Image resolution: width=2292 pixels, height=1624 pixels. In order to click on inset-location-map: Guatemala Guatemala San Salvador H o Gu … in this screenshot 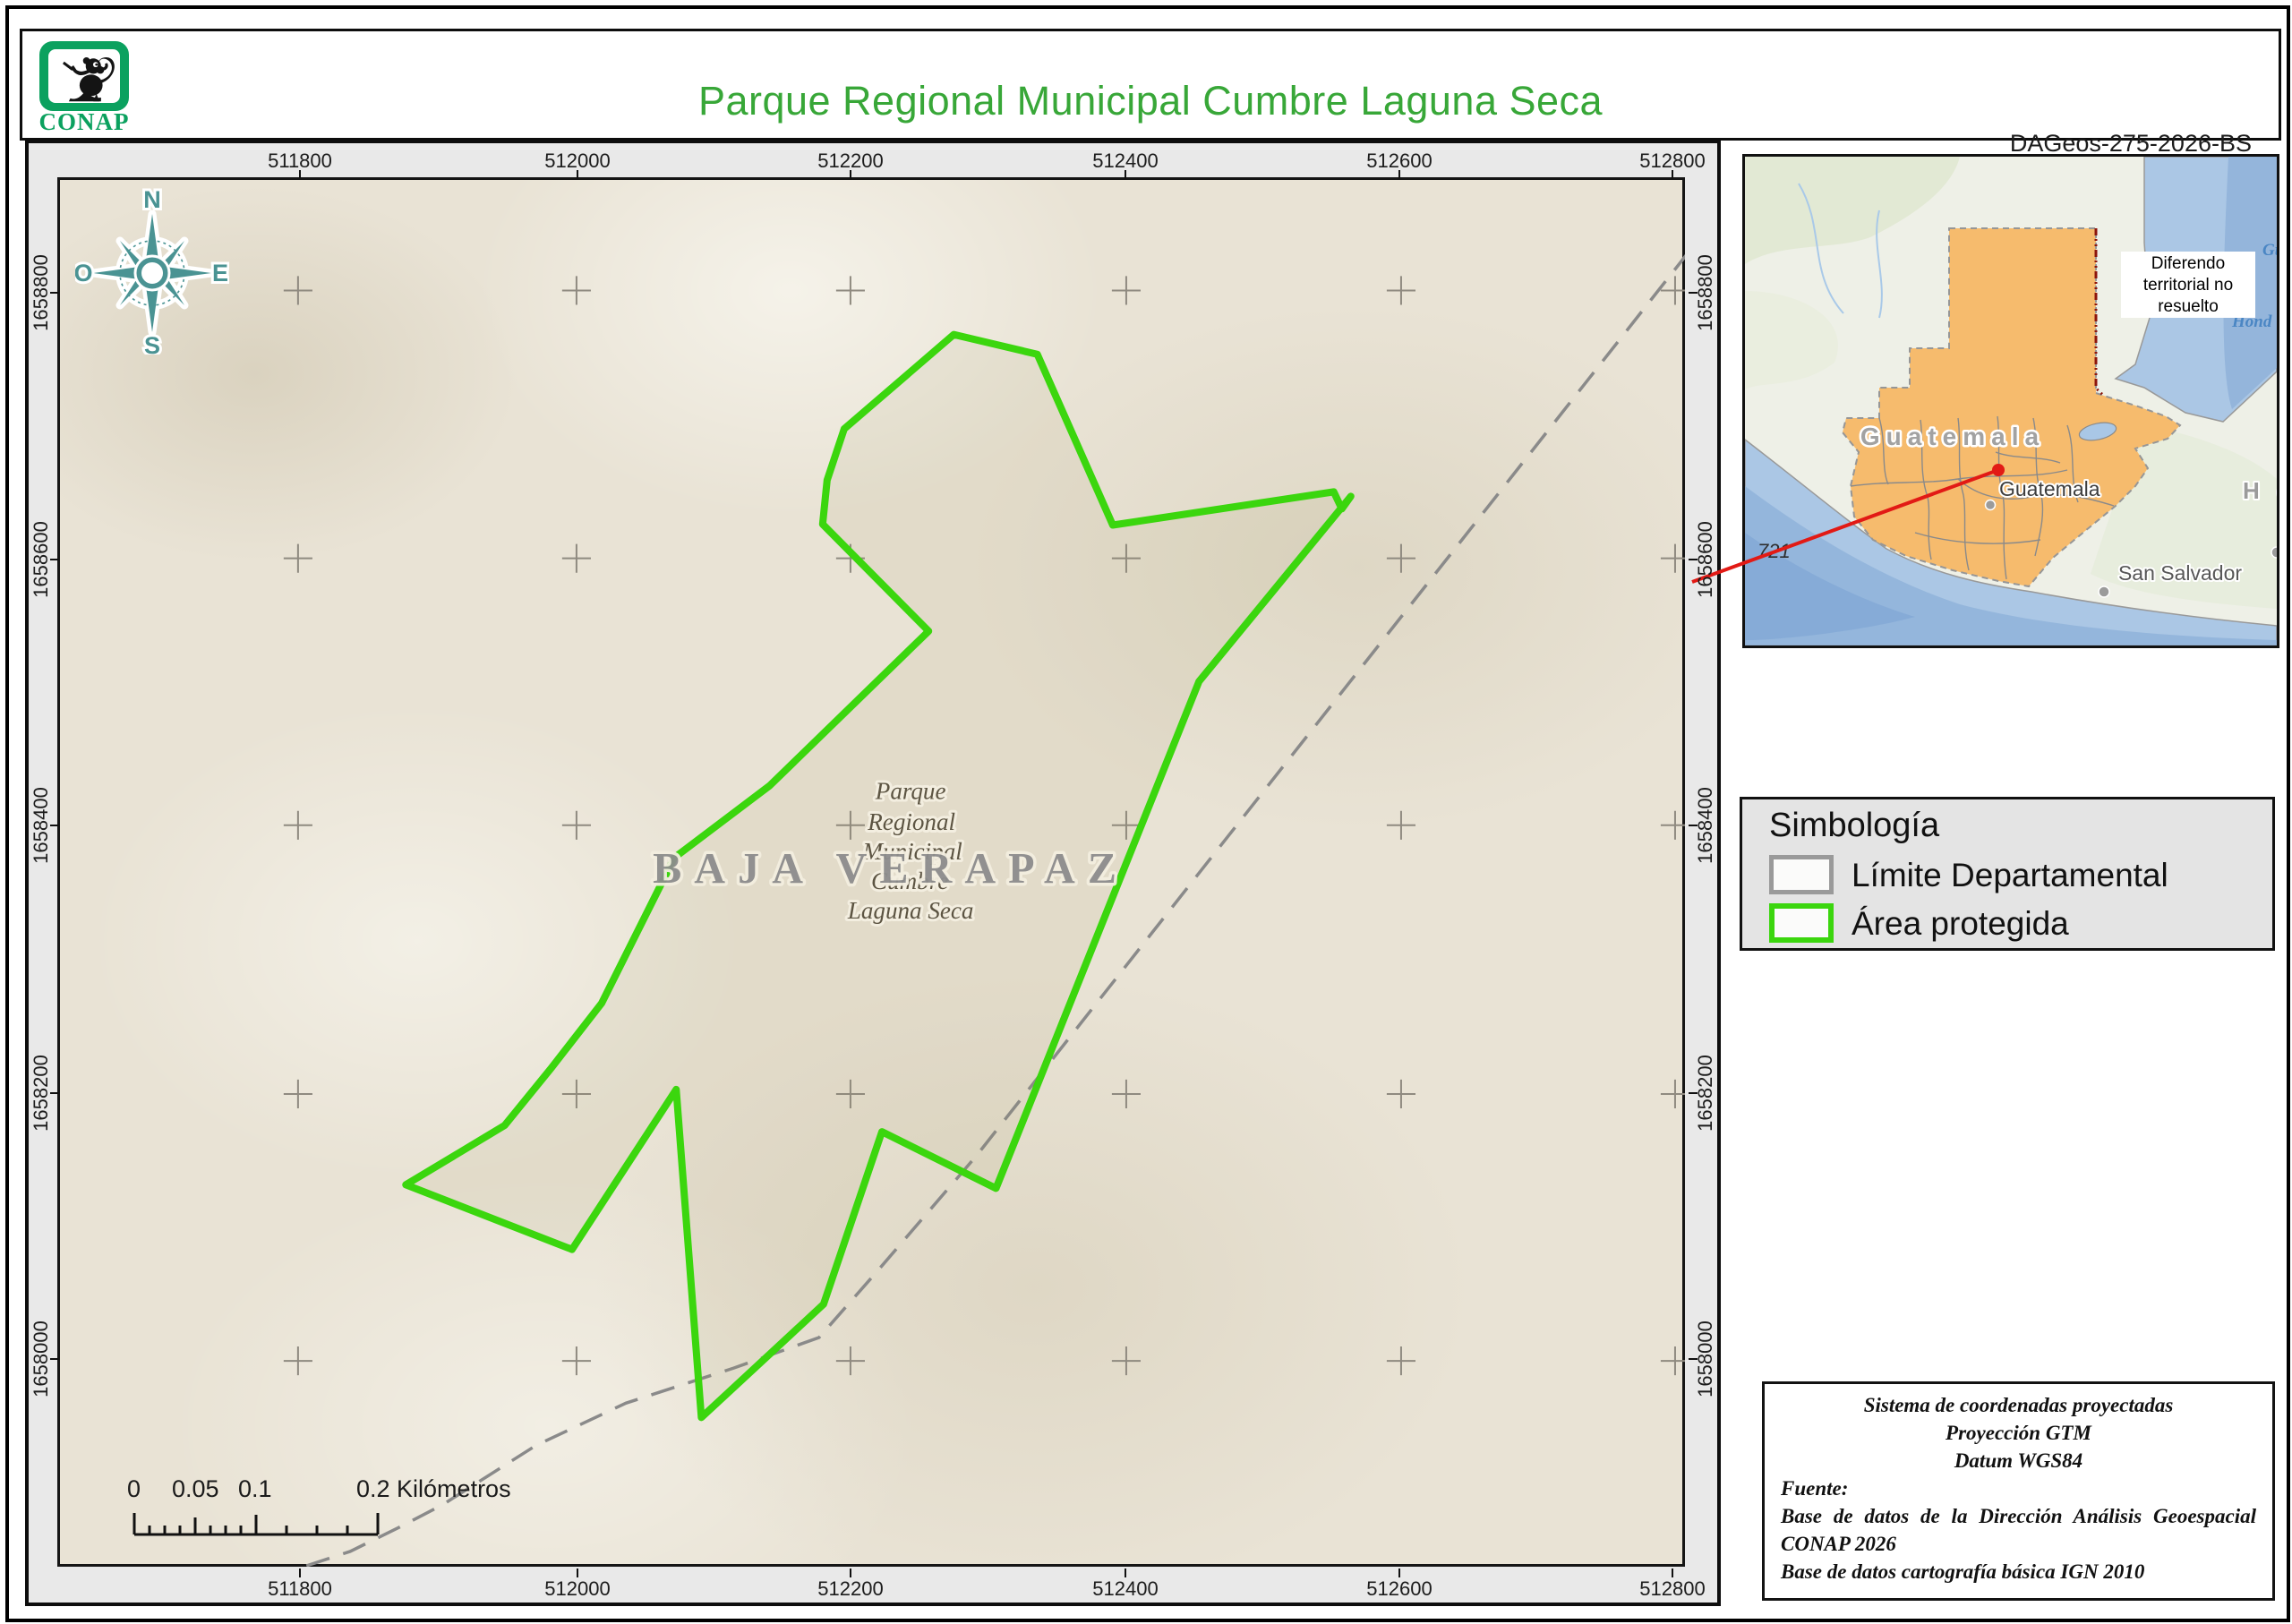, I will do `click(2017, 401)`.